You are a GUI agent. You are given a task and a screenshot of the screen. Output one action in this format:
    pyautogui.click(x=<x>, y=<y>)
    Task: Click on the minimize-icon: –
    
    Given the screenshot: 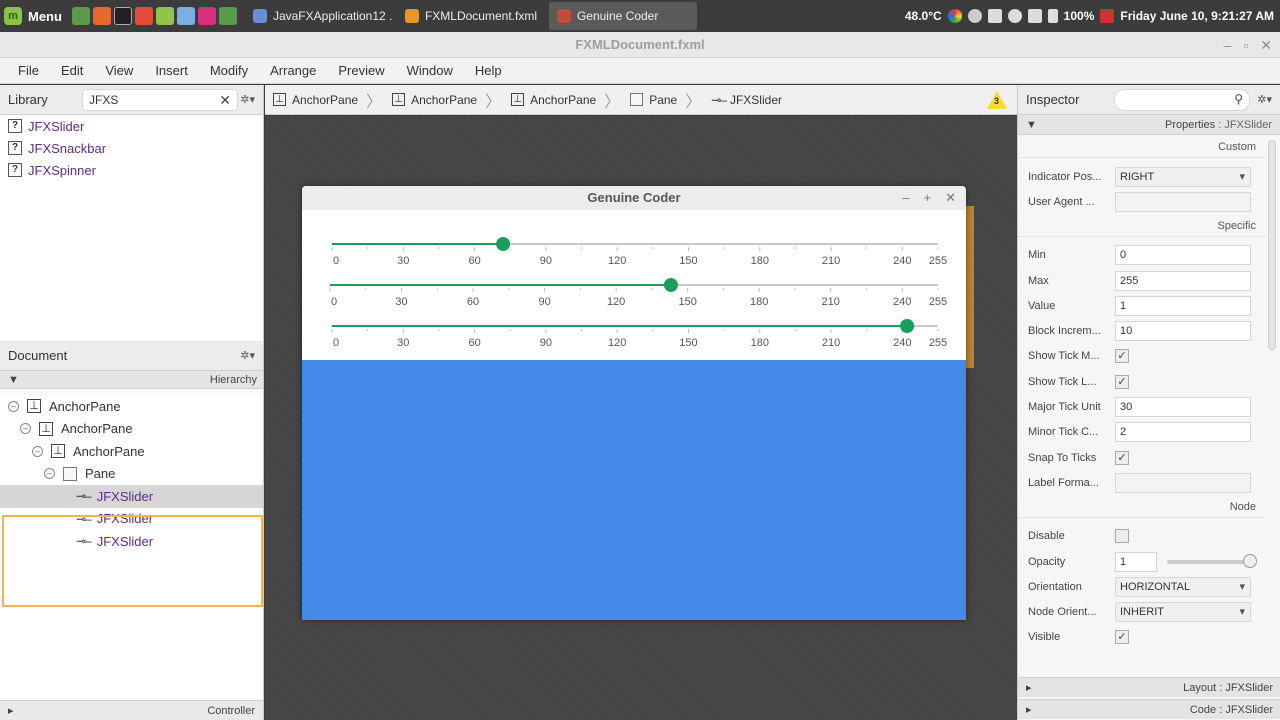 What is the action you would take?
    pyautogui.click(x=1228, y=45)
    